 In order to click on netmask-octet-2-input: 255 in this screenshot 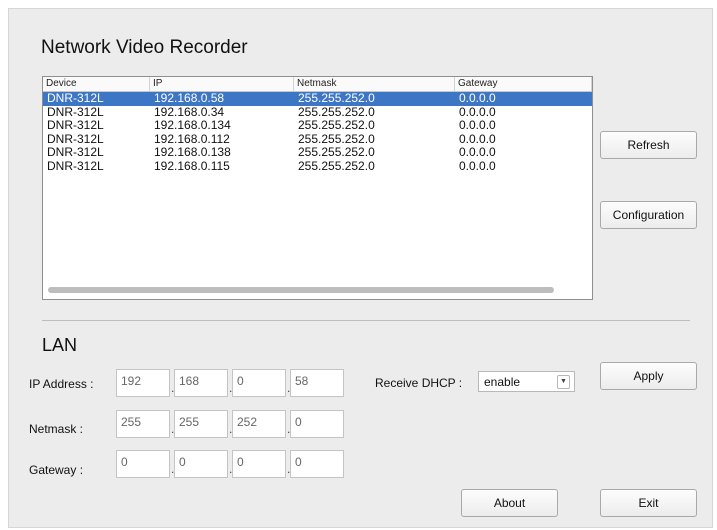, I will do `click(201, 424)`.